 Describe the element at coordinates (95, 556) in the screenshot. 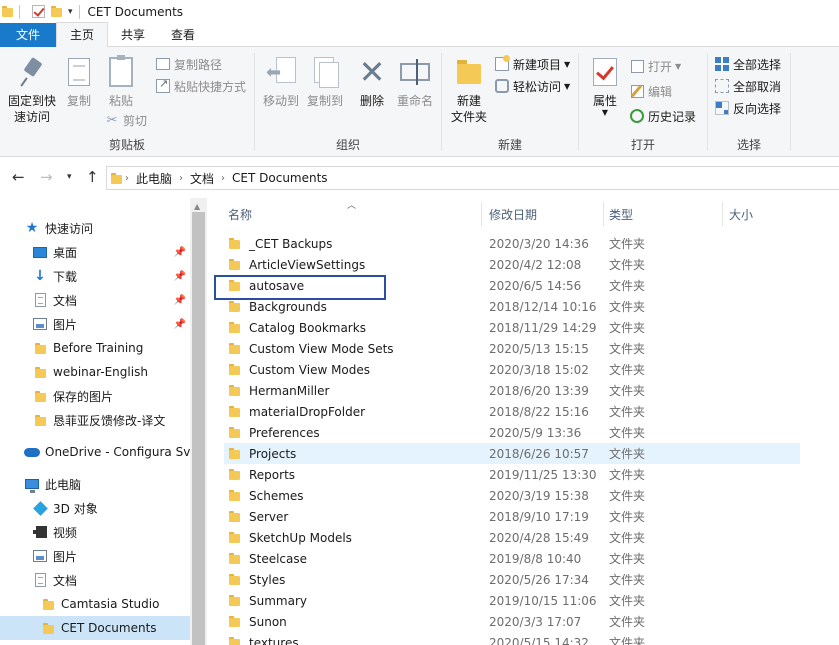

I see `nav-item-pc-pictures: 图片` at that location.